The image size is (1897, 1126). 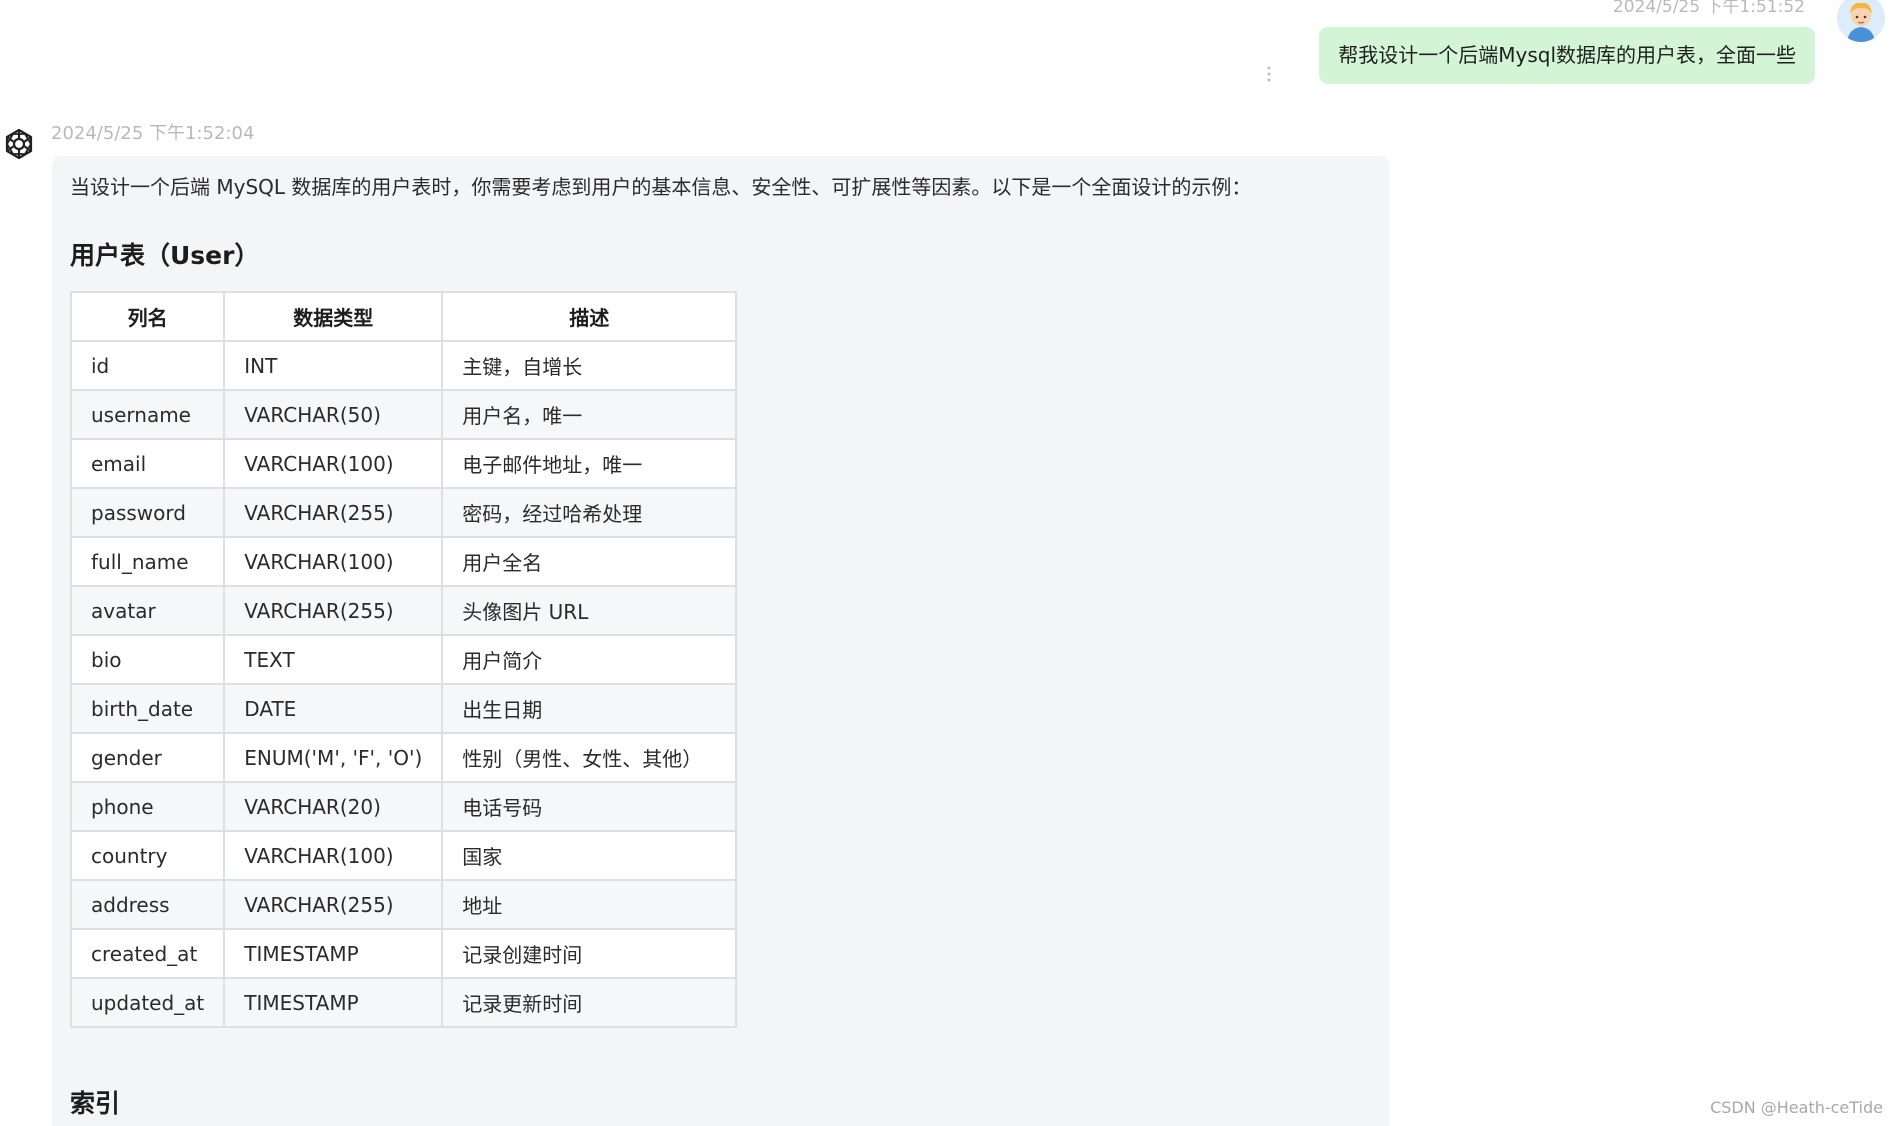 What do you see at coordinates (147, 610) in the screenshot?
I see `table-cell: avatar` at bounding box center [147, 610].